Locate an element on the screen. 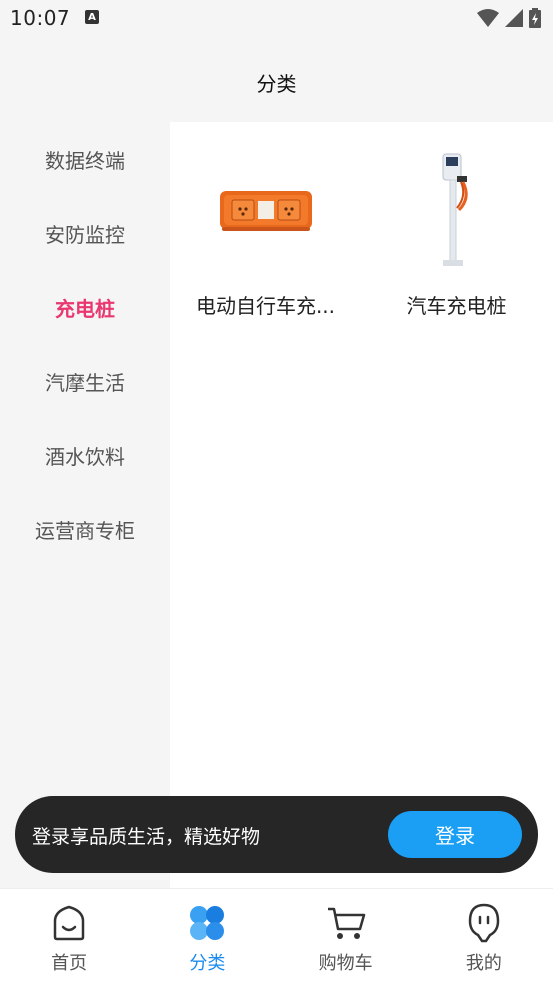 This screenshot has height=984, width=553. home-icon is located at coordinates (69, 923).